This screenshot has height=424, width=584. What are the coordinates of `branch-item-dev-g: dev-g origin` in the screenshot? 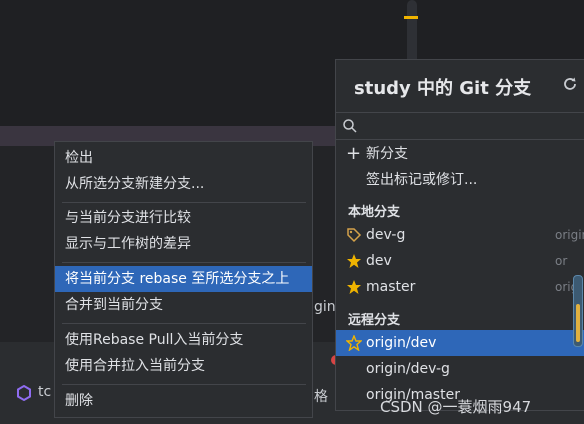 It's located at (460, 235).